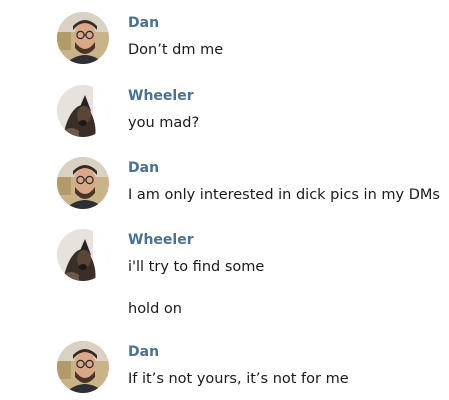 The image size is (449, 400). I want to click on message-text: hold on, so click(155, 309).